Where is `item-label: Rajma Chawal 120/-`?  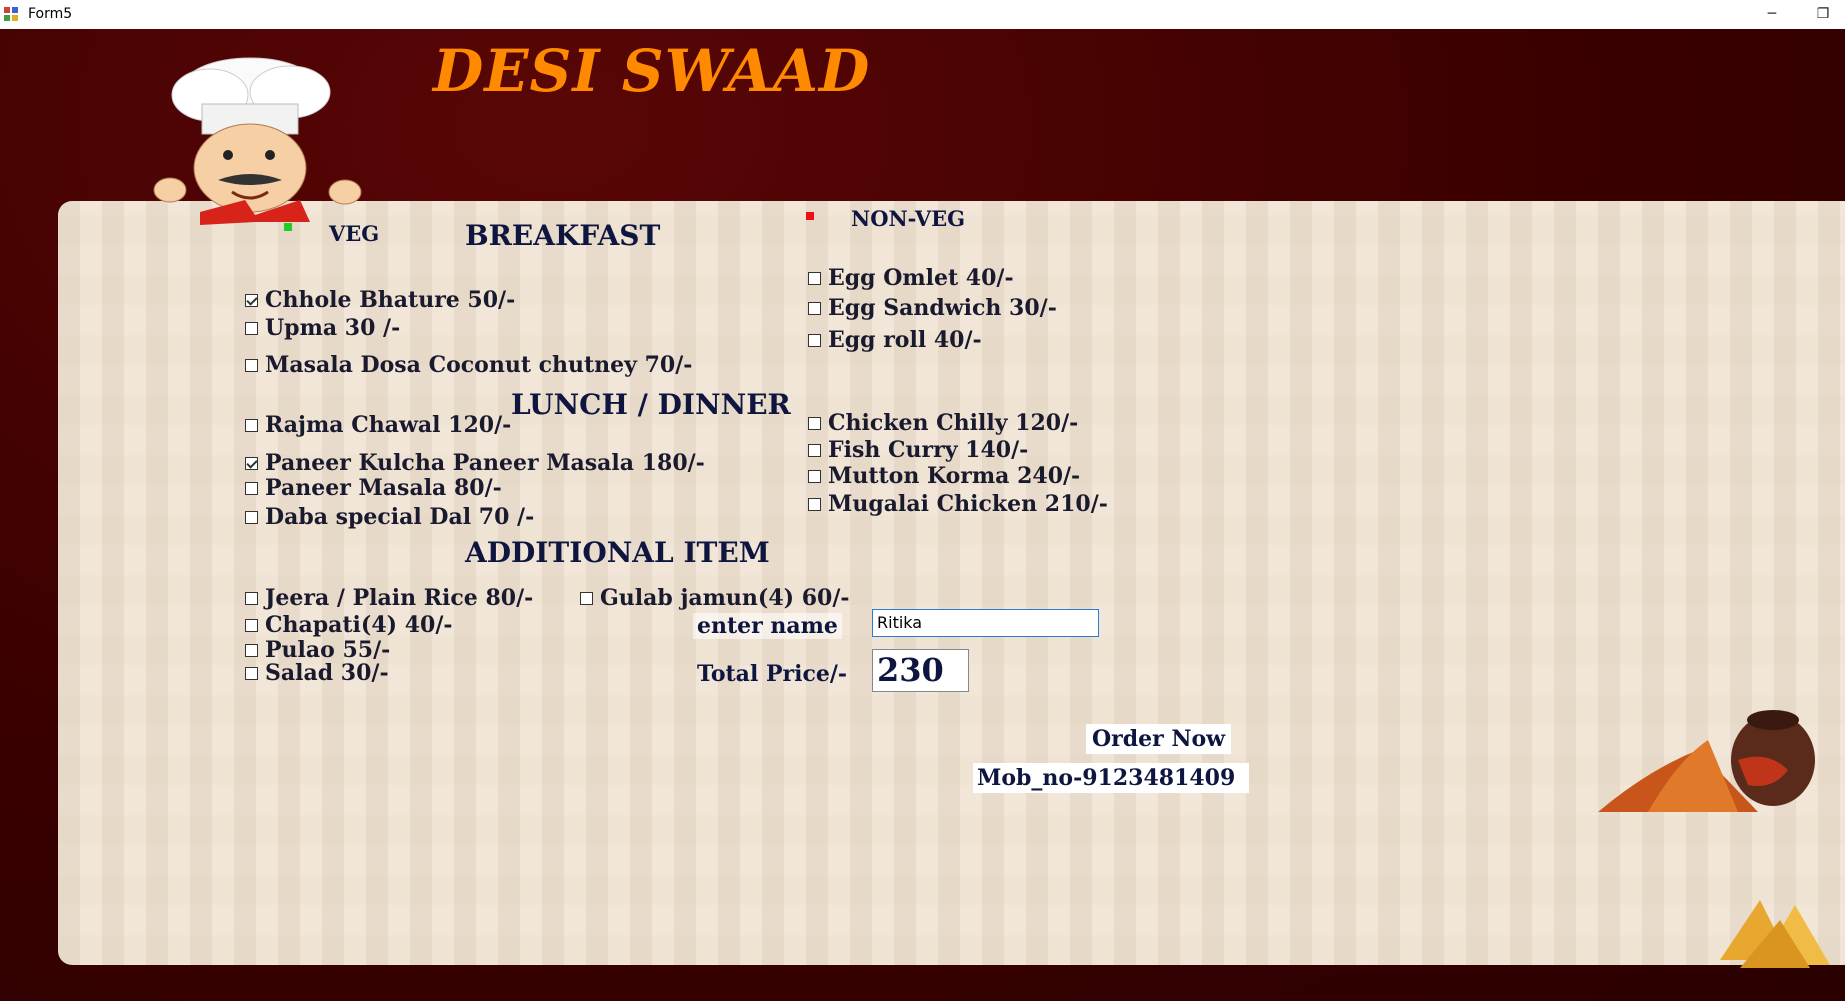 item-label: Rajma Chawal 120/- is located at coordinates (388, 425).